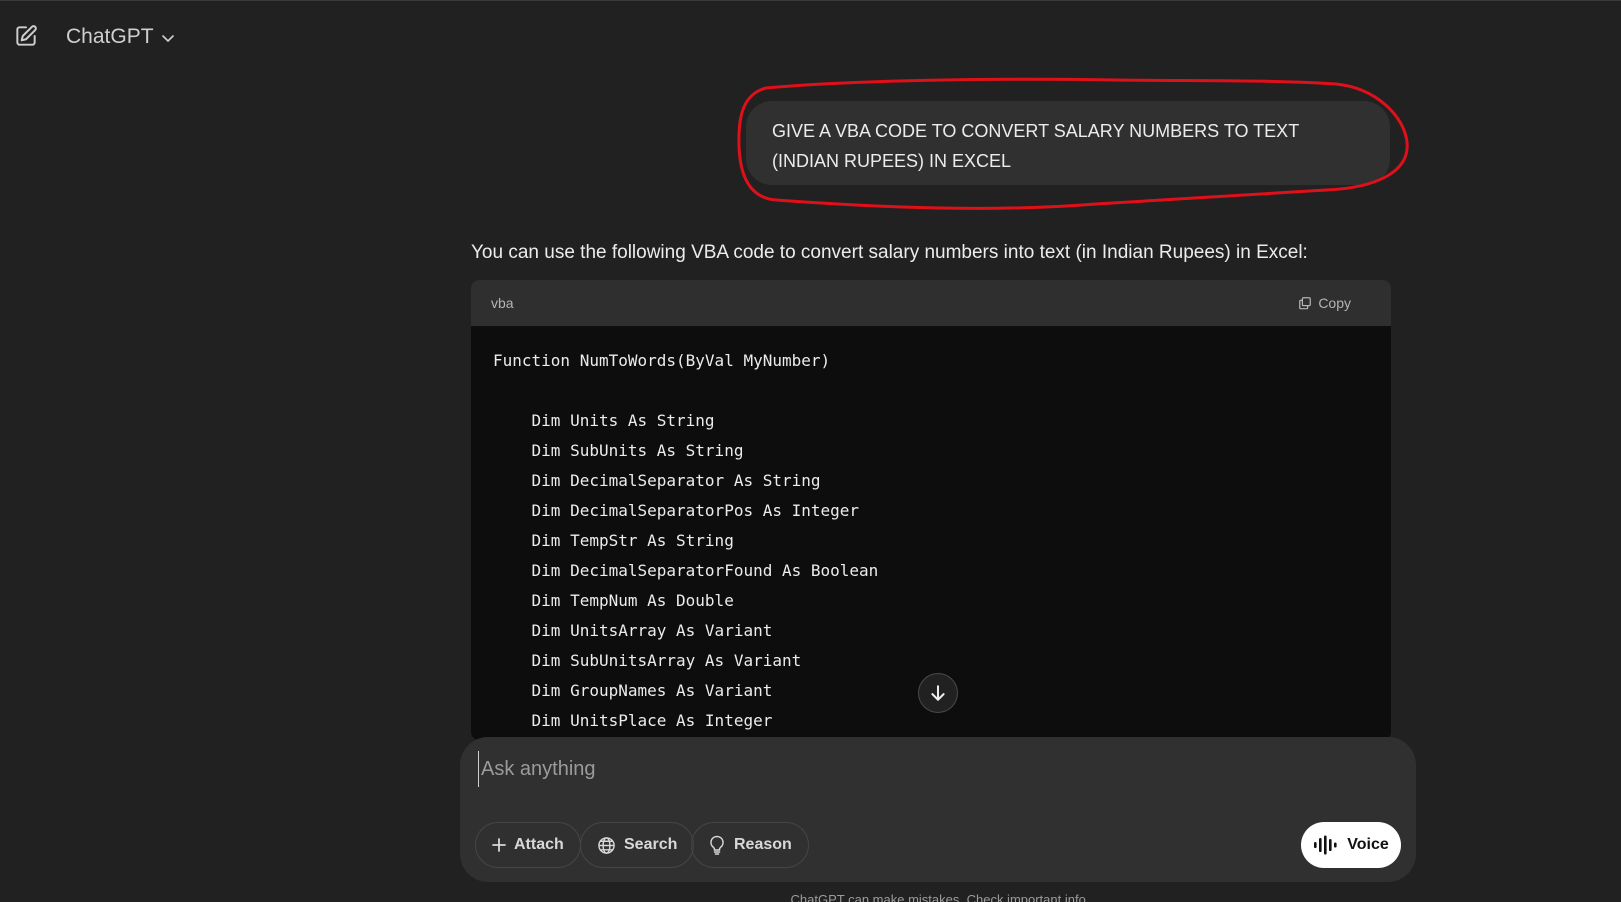 This screenshot has width=1621, height=902. What do you see at coordinates (1325, 845) in the screenshot?
I see `voice-waveform-icon` at bounding box center [1325, 845].